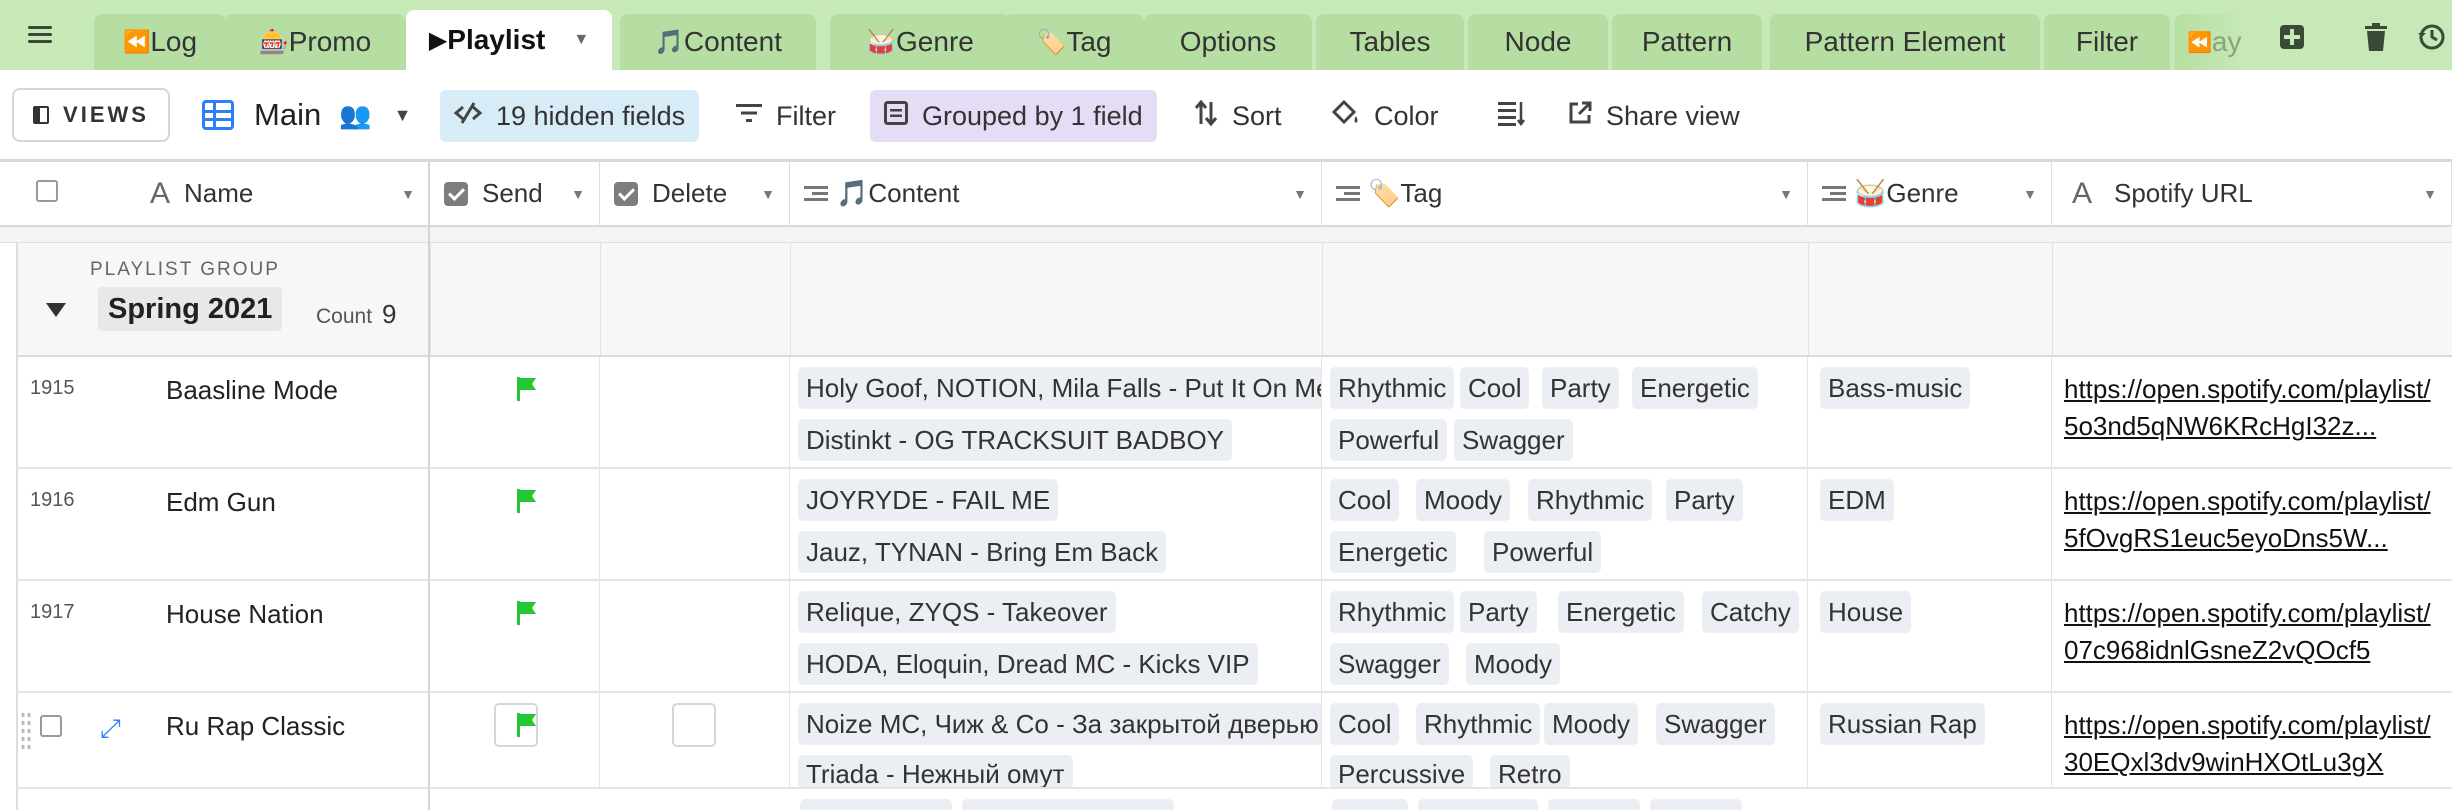 The image size is (2452, 810). Describe the element at coordinates (2432, 37) in the screenshot. I see `history-icon` at that location.